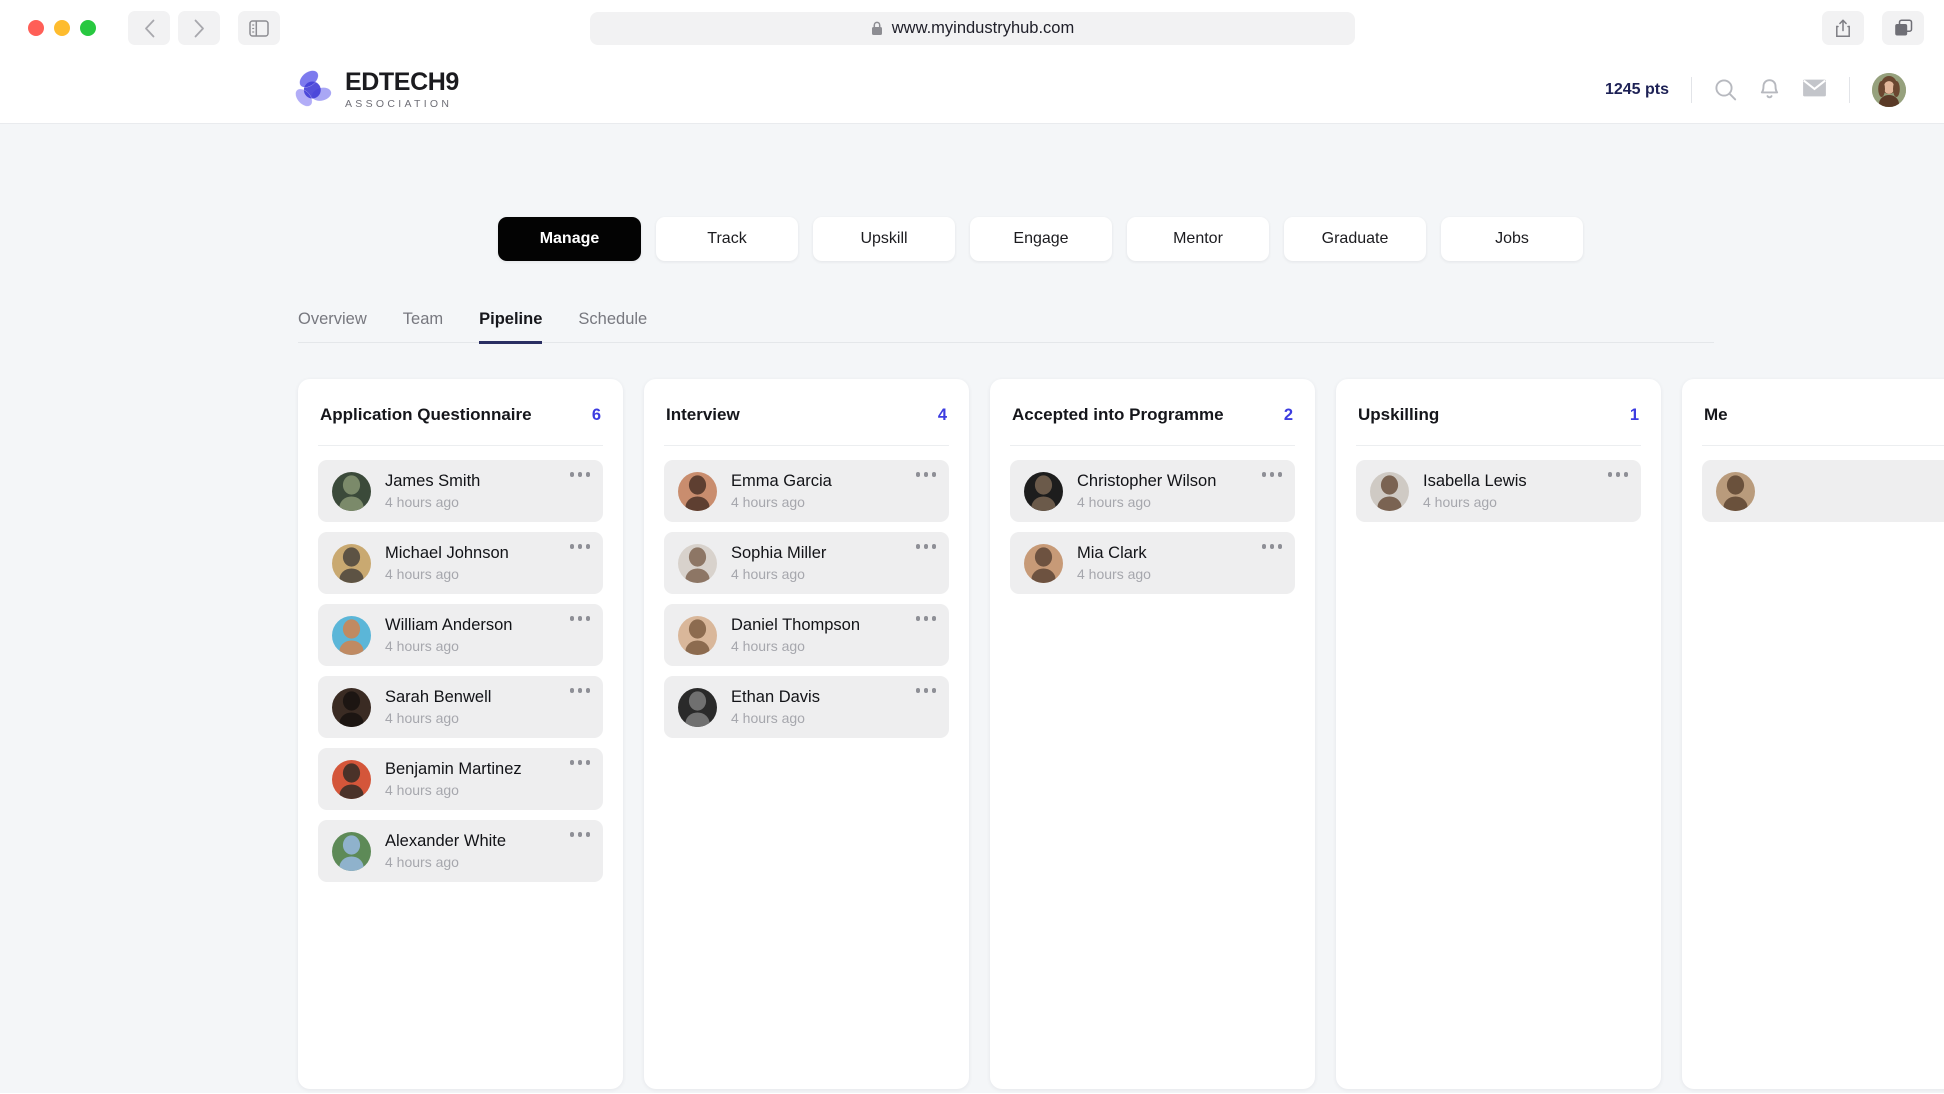 Image resolution: width=1944 pixels, height=1094 pixels. Describe the element at coordinates (1475, 481) in the screenshot. I see `candidate-name: Isabella Lewis` at that location.